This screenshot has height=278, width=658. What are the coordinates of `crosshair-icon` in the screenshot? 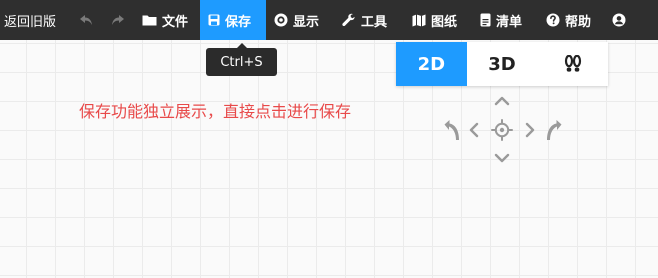 It's located at (502, 130).